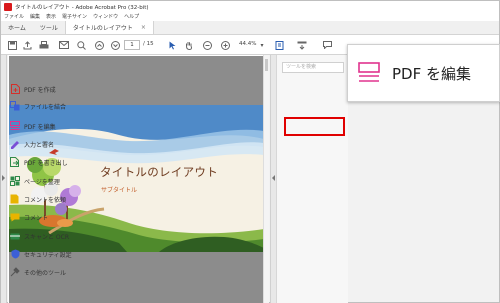 The width and height of the screenshot is (500, 303). I want to click on tool-label: ページを整理, so click(42, 182).